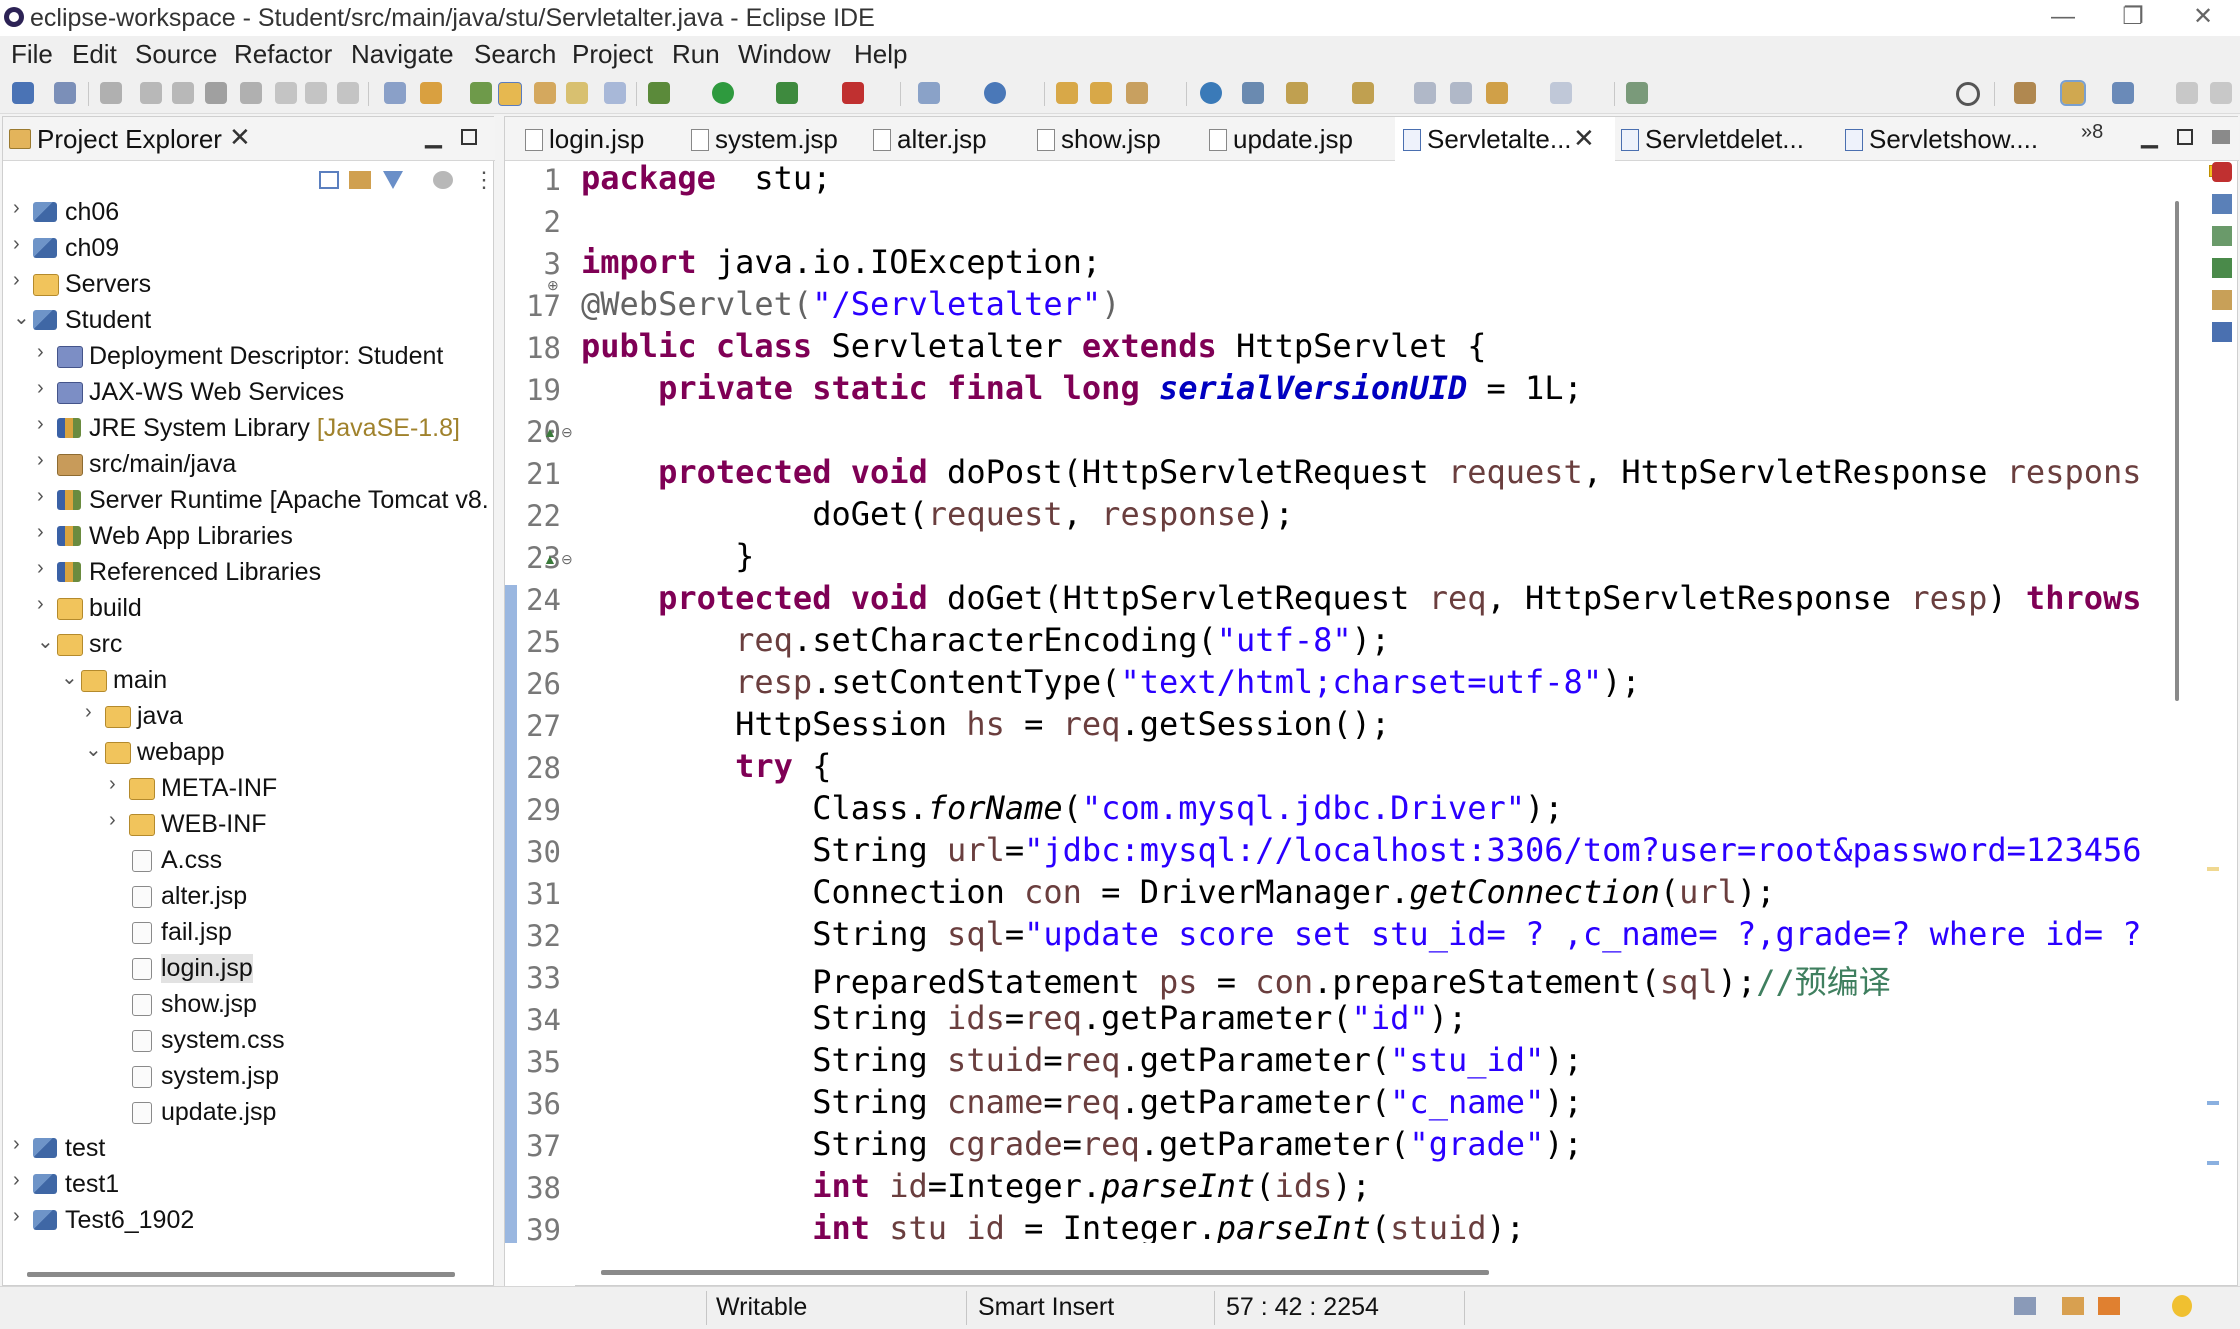  Describe the element at coordinates (577, 93) in the screenshot. I see `block-icon` at that location.